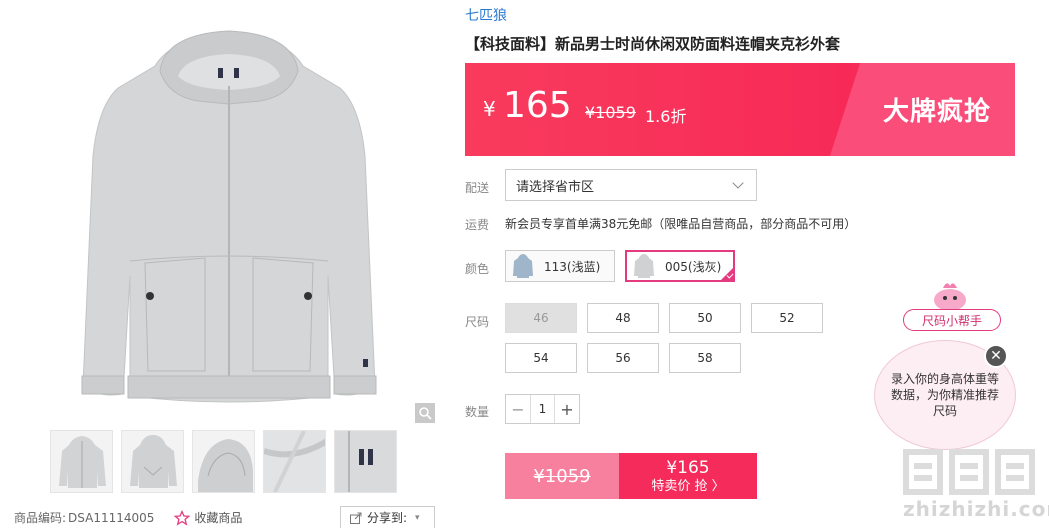 The width and height of the screenshot is (1049, 528). I want to click on watermark-text: zhizhizhi.com, so click(976, 509).